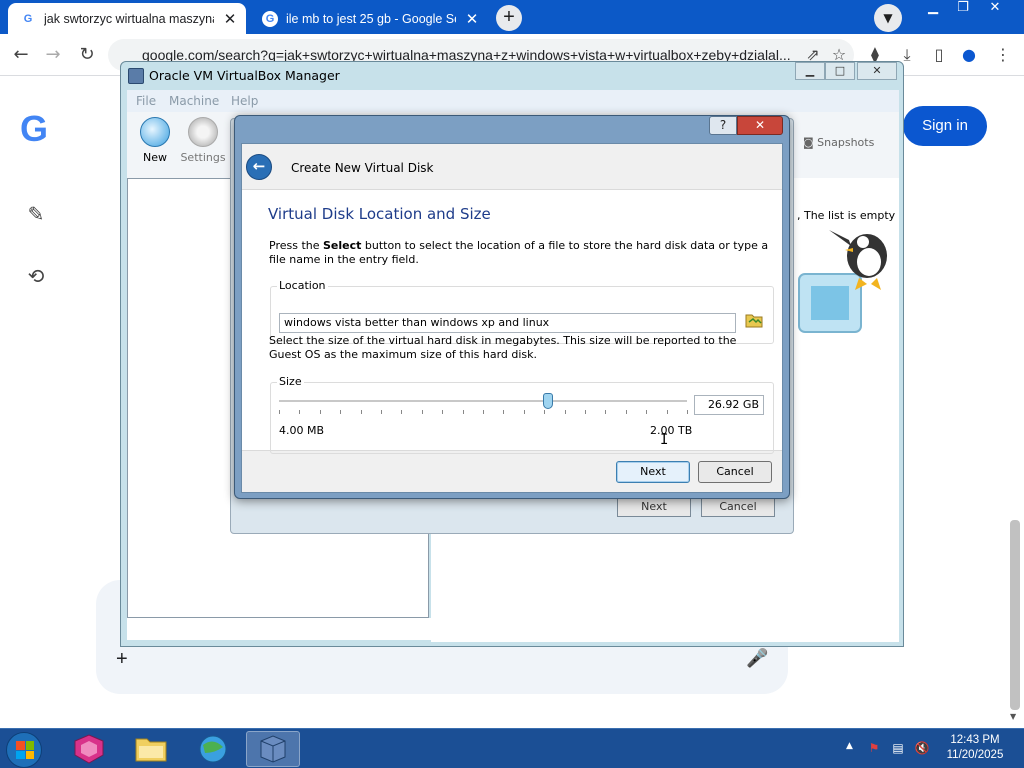 The width and height of the screenshot is (1024, 768). I want to click on google-favicon-icon: G, so click(28, 18).